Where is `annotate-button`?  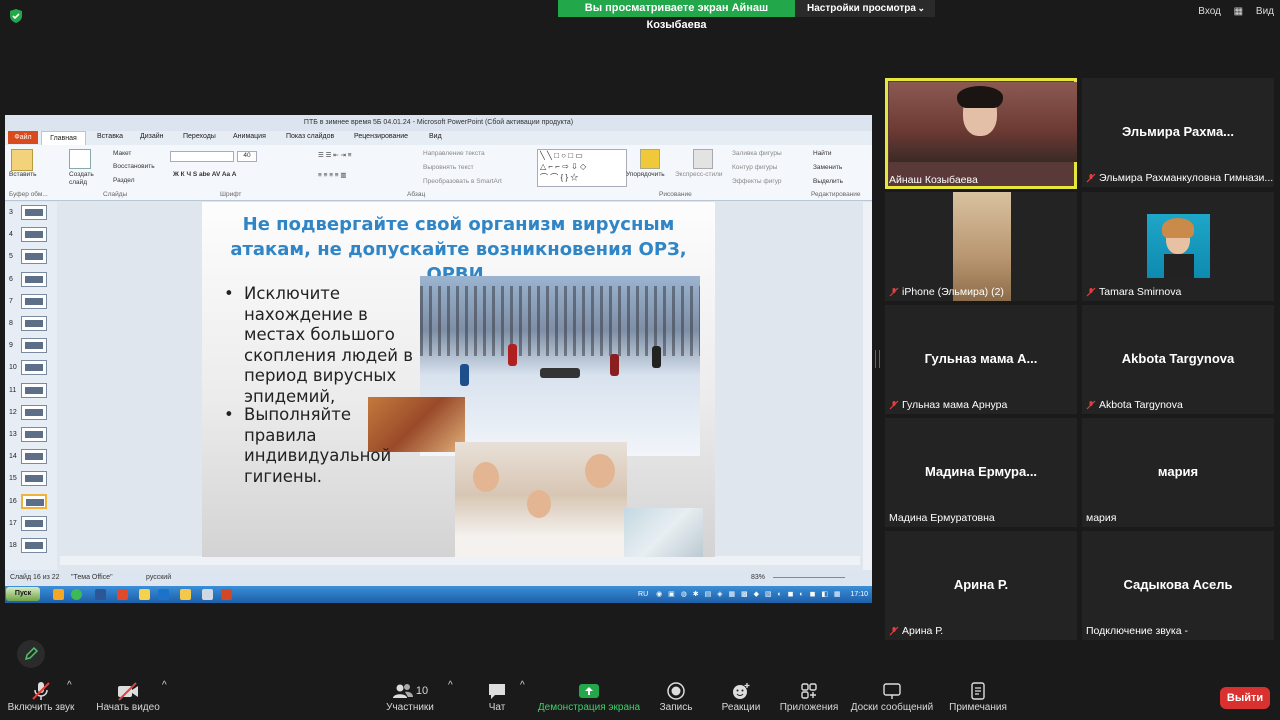 annotate-button is located at coordinates (31, 654).